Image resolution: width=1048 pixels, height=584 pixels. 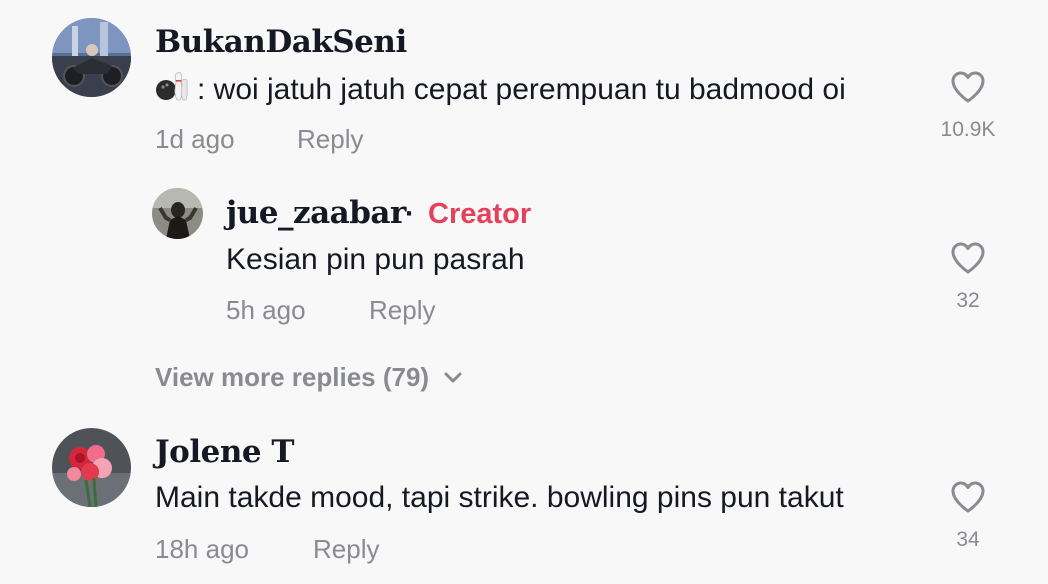 I want to click on reply-time: 5h ago, so click(x=266, y=310).